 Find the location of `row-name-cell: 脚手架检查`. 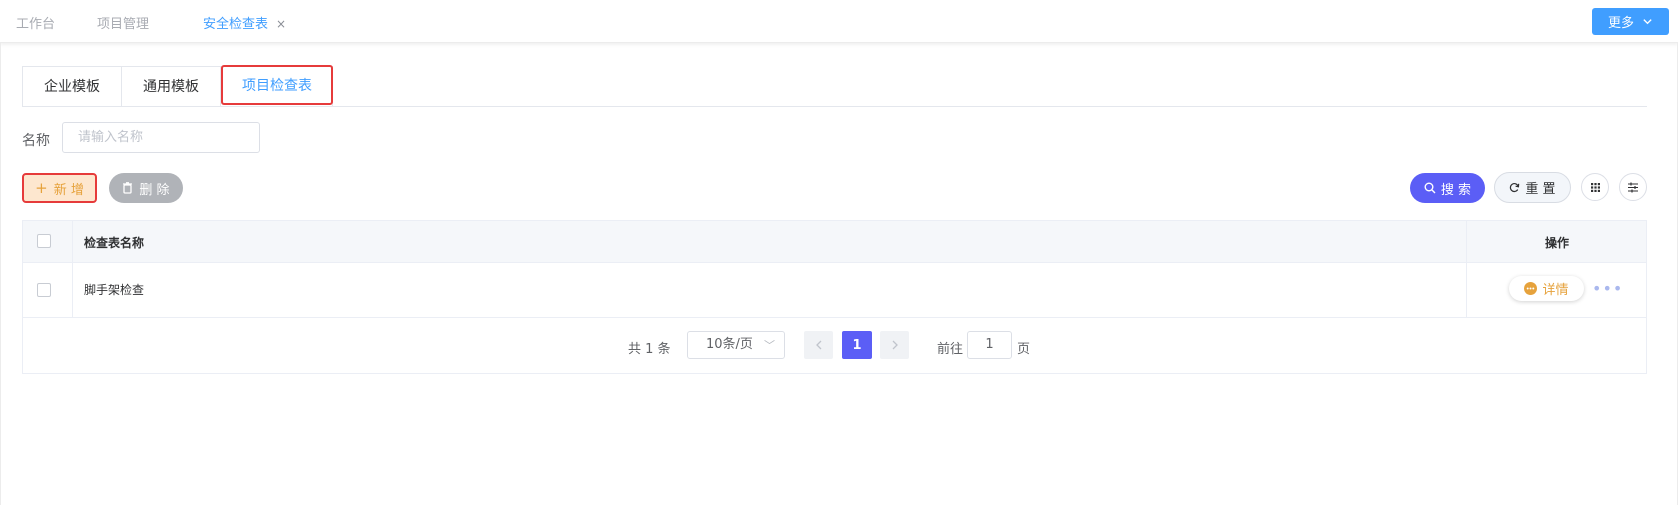

row-name-cell: 脚手架检查 is located at coordinates (114, 290).